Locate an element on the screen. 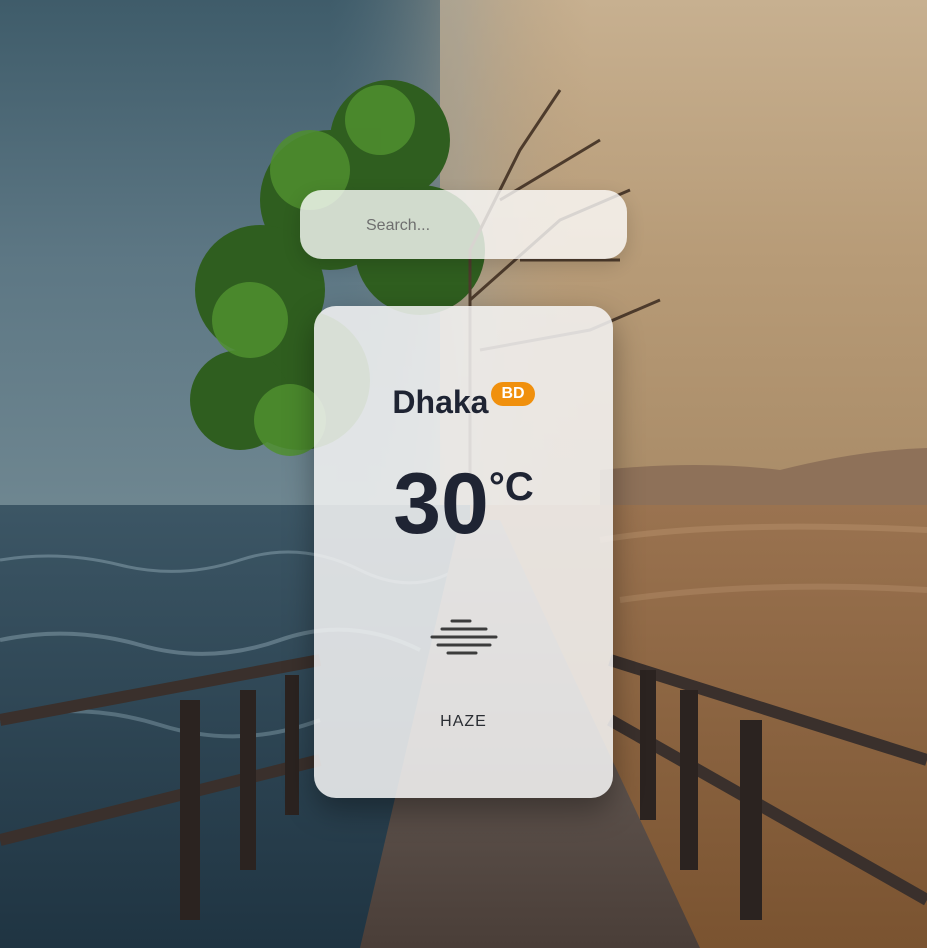 Image resolution: width=927 pixels, height=948 pixels. location-row: Dhaka BD is located at coordinates (463, 401).